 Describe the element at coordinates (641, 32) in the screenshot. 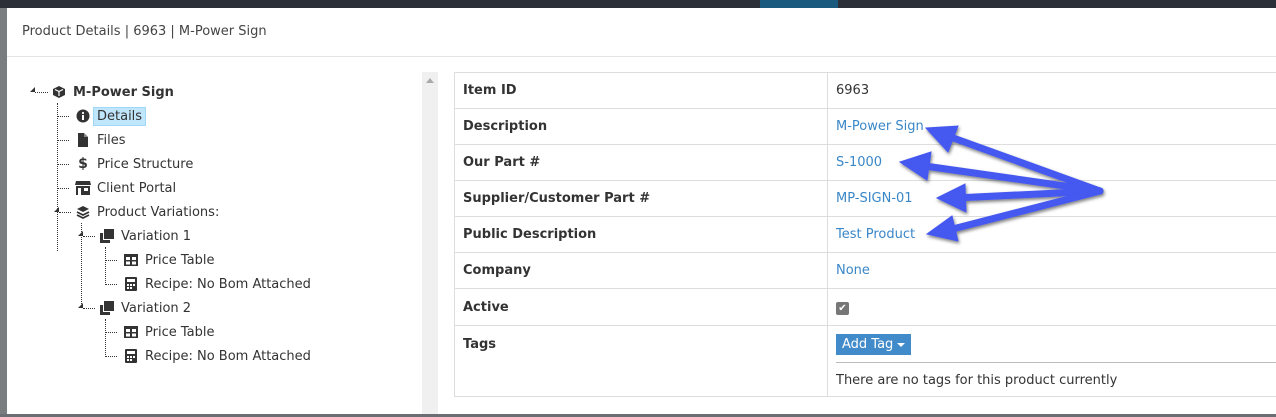

I see `modal-header: Product Details | 6963 | M-Power Sign` at that location.